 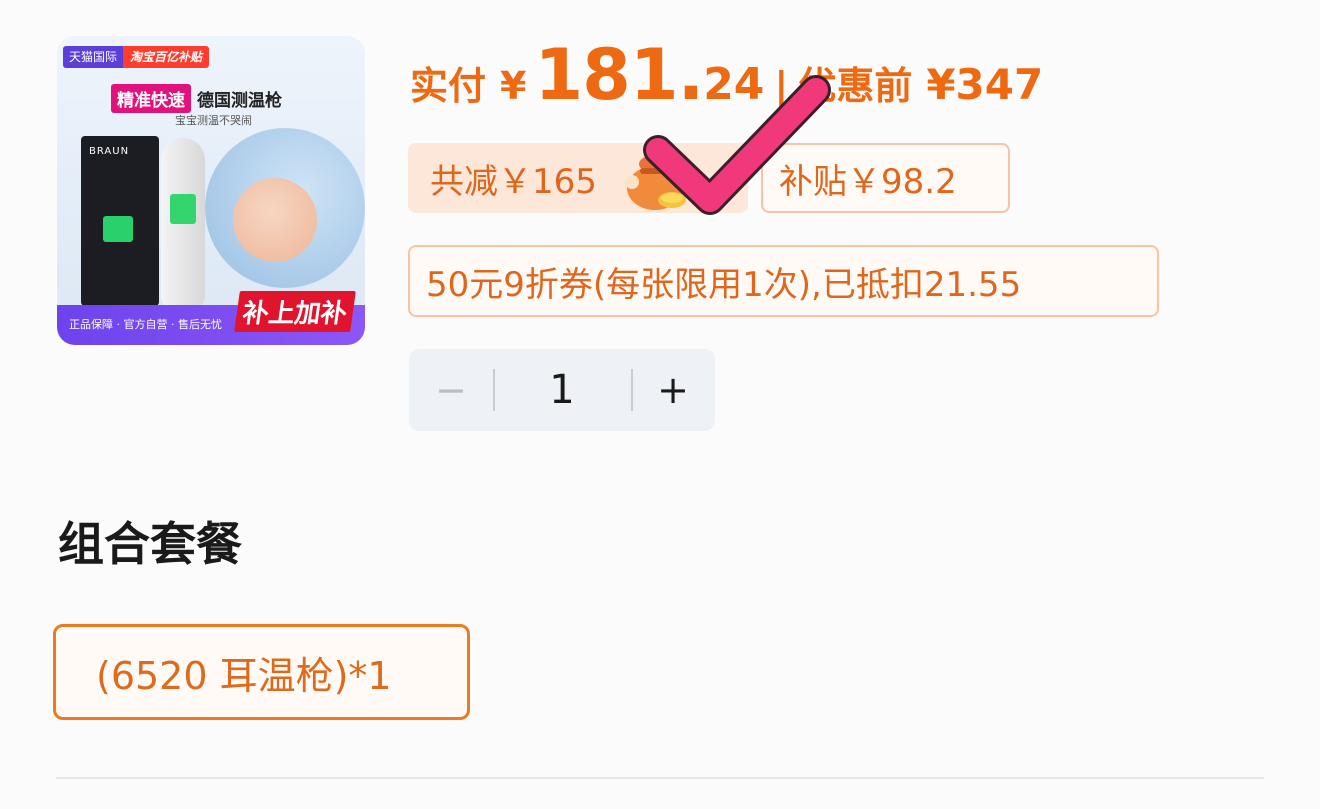 I want to click on product-box-graphic: BRAUN, so click(x=120, y=221).